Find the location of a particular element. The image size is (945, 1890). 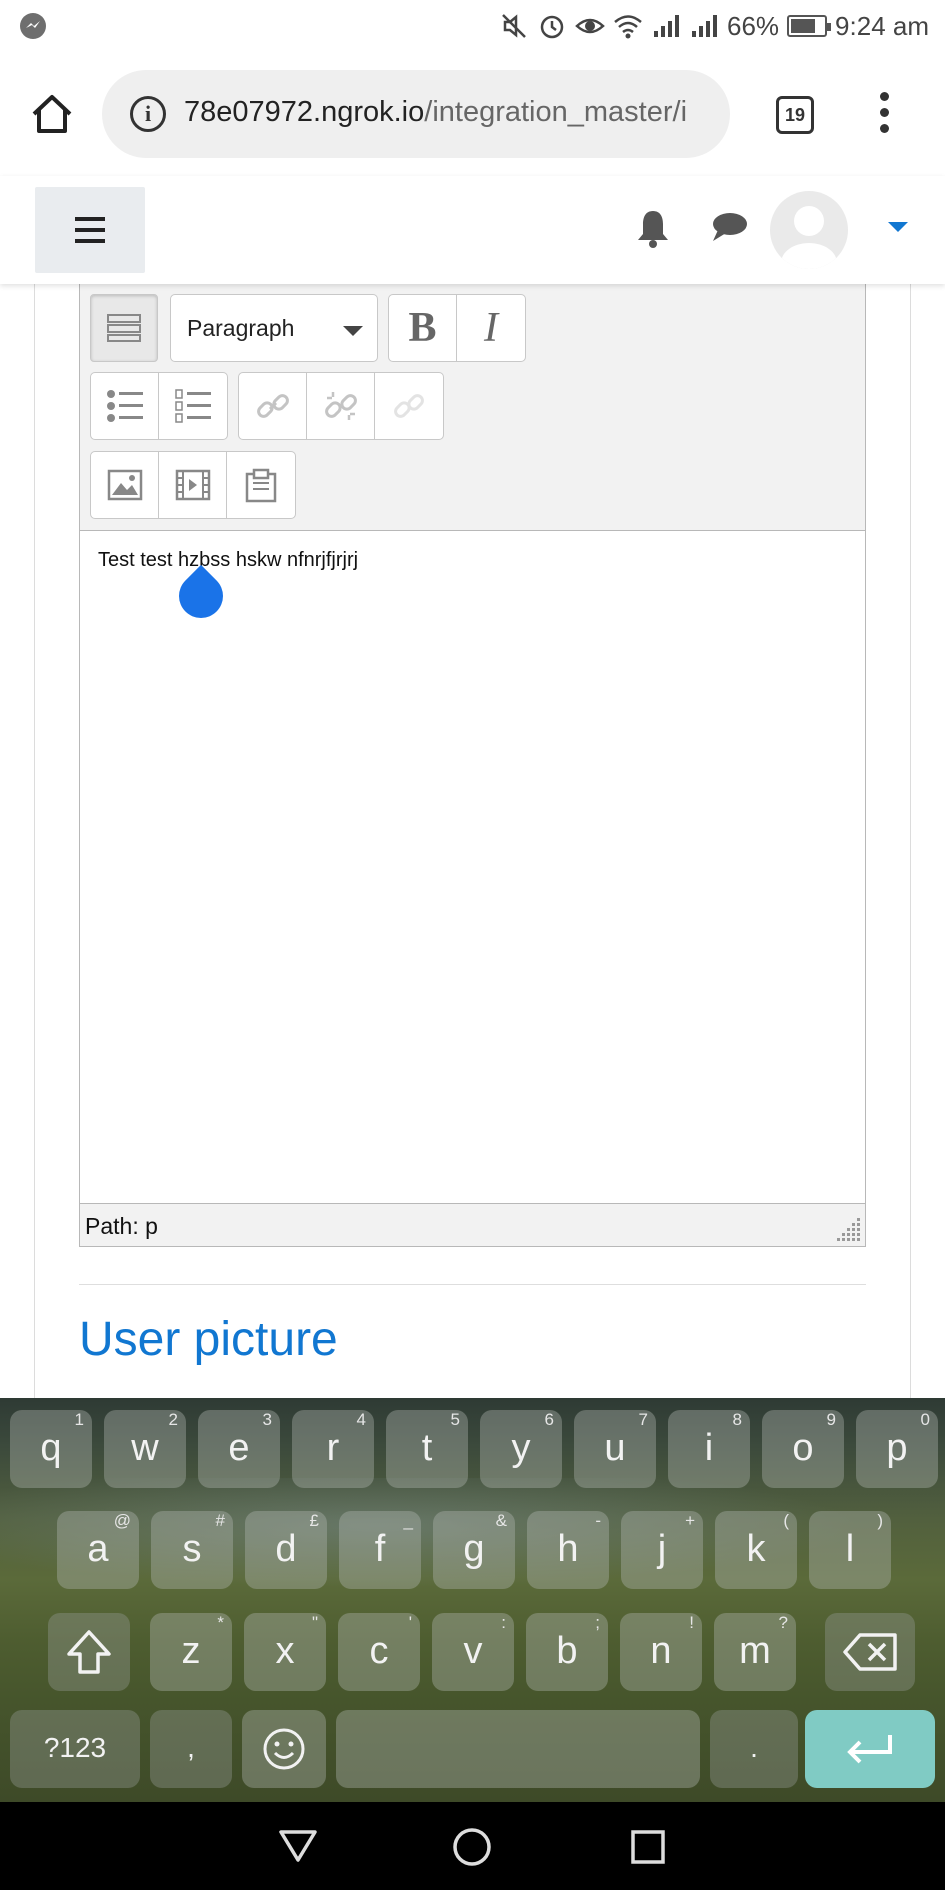

emoji-key is located at coordinates (284, 1749).